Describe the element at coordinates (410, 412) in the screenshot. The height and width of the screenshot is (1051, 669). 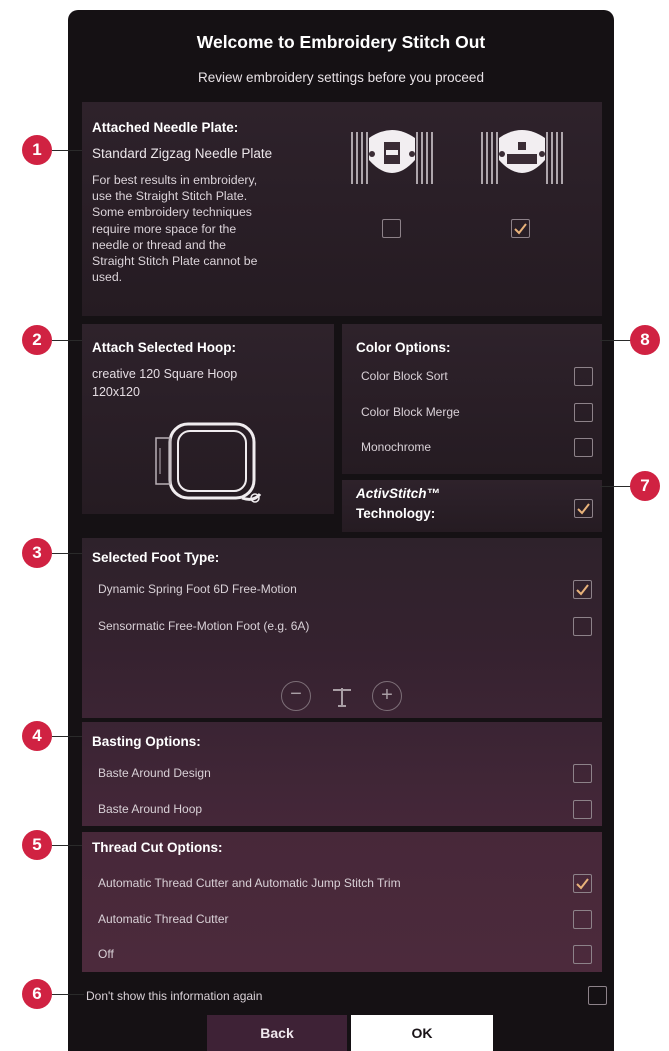
I see `color-block-merge-label: Color Block Merge` at that location.